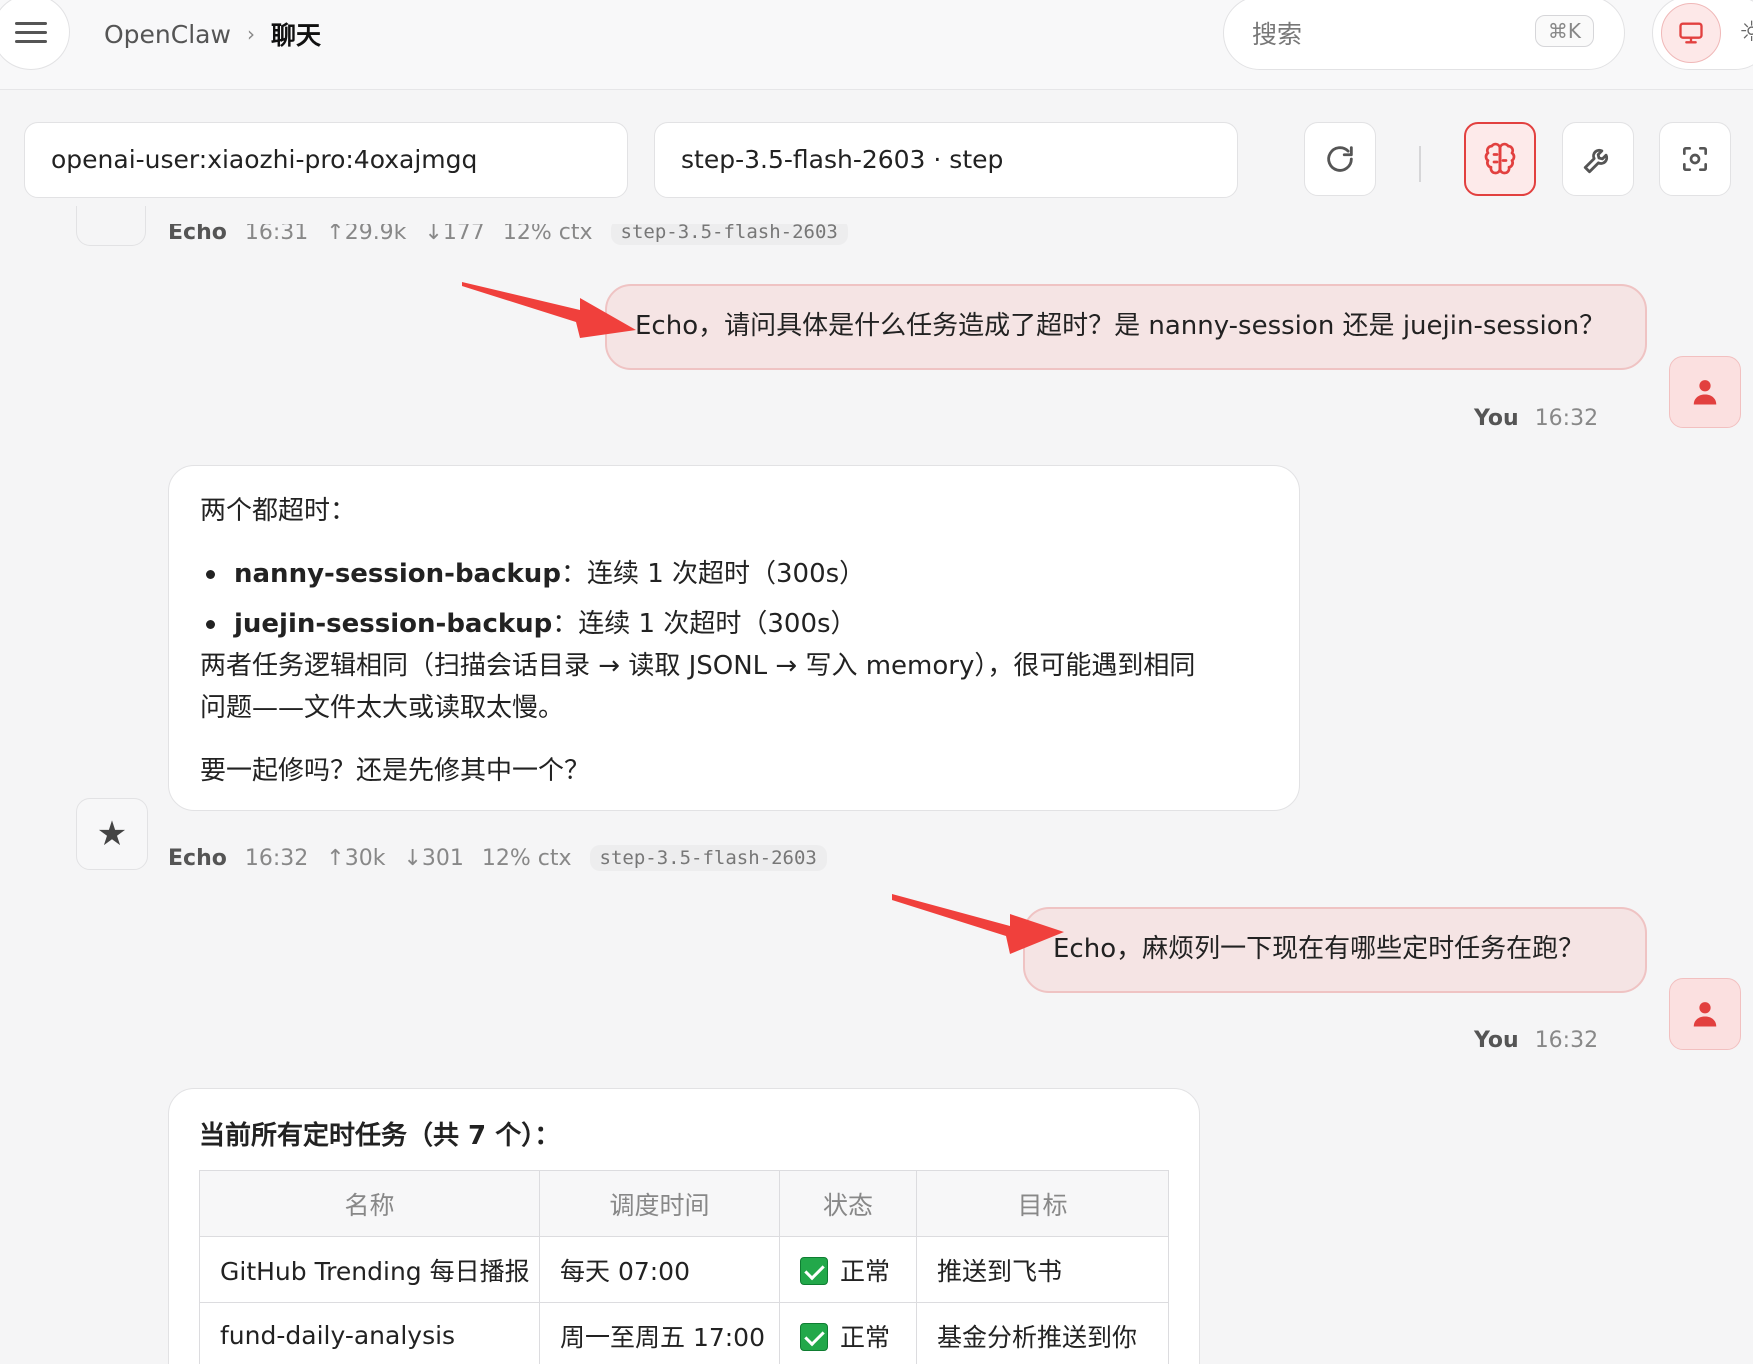 The height and width of the screenshot is (1364, 1753). I want to click on message-title: 当前所有定时任务（共 7 个）：, so click(380, 1136).